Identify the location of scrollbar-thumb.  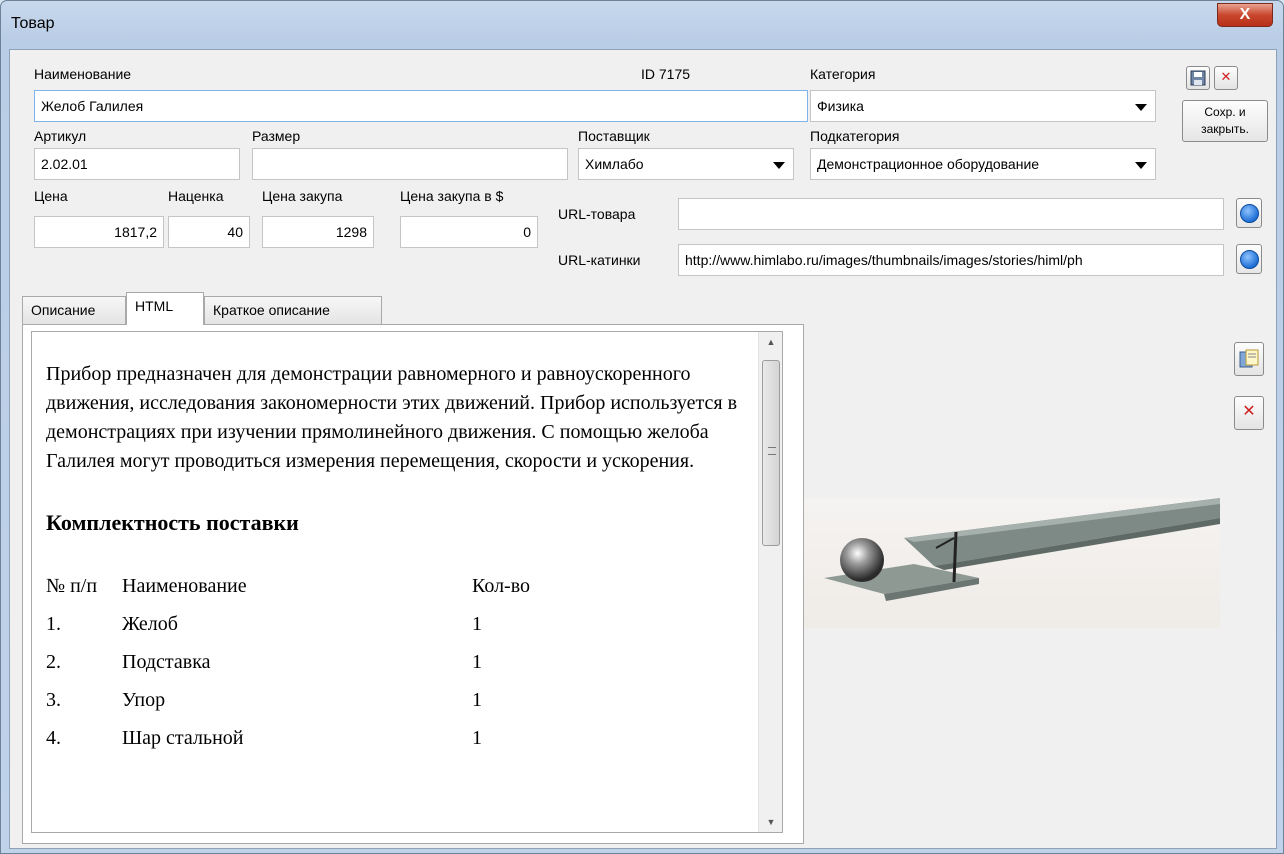
(771, 453).